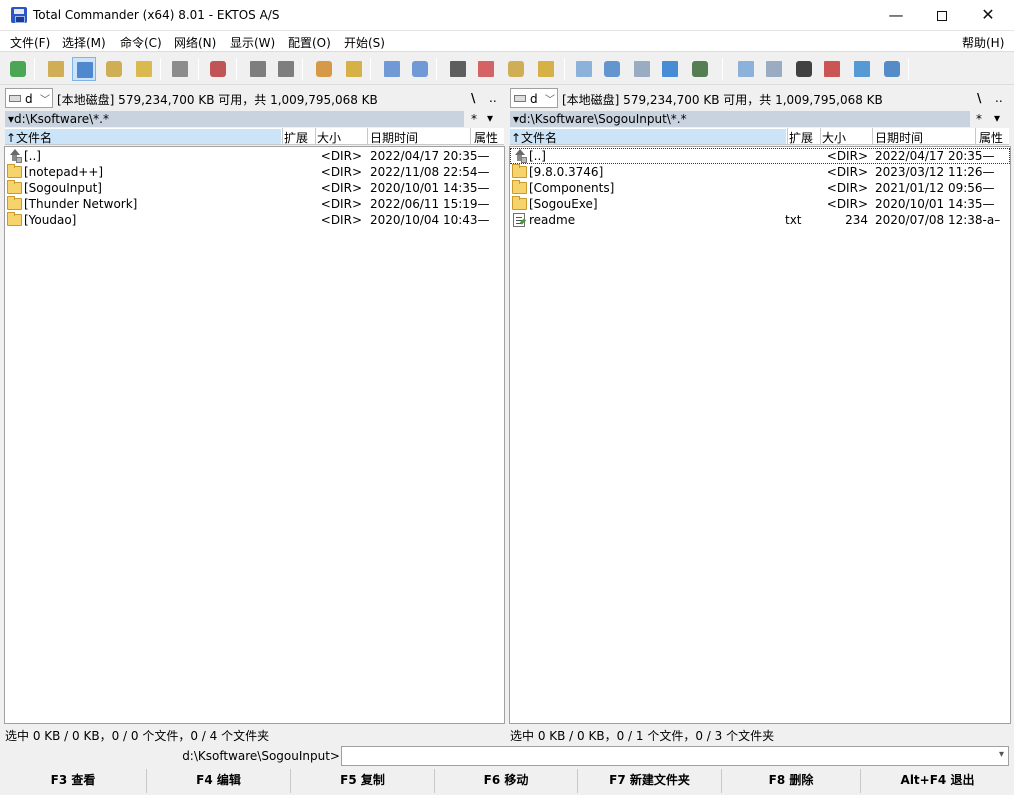 The height and width of the screenshot is (795, 1014). What do you see at coordinates (801, 137) in the screenshot?
I see `right-col-ext: 扩展` at bounding box center [801, 137].